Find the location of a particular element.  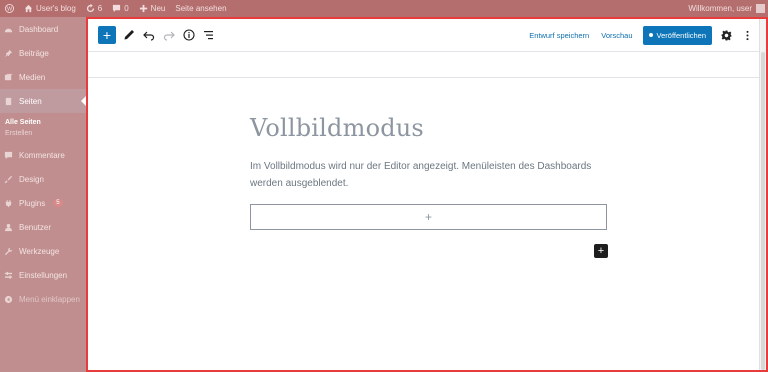

sidebar-item-design: Design is located at coordinates (43, 179).